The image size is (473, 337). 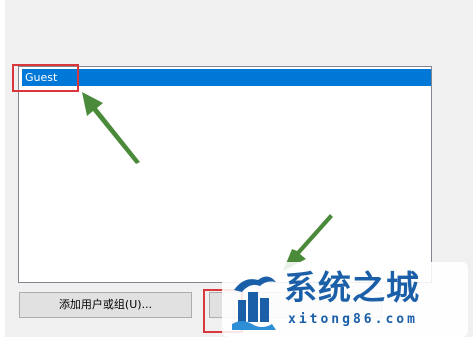 I want to click on watermark-url: xitong86.com, so click(x=353, y=319).